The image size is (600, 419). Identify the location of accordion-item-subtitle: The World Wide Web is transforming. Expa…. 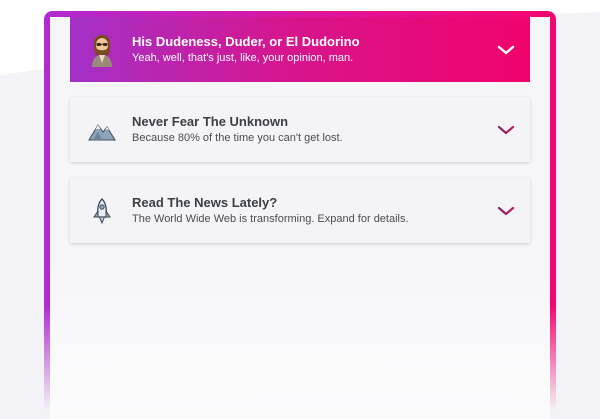
(270, 218).